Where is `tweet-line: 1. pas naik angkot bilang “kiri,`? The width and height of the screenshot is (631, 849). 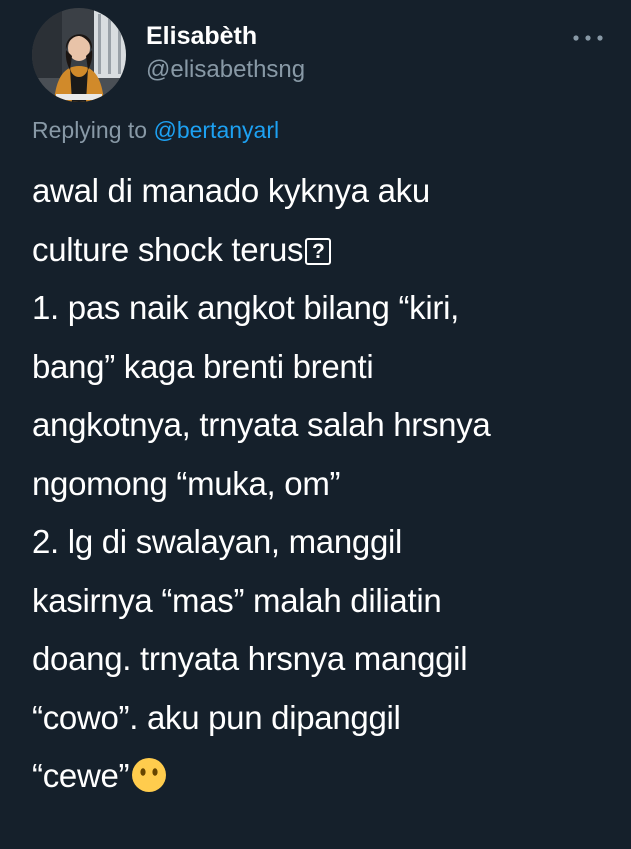
tweet-line: 1. pas naik angkot bilang “kiri, is located at coordinates (245, 307).